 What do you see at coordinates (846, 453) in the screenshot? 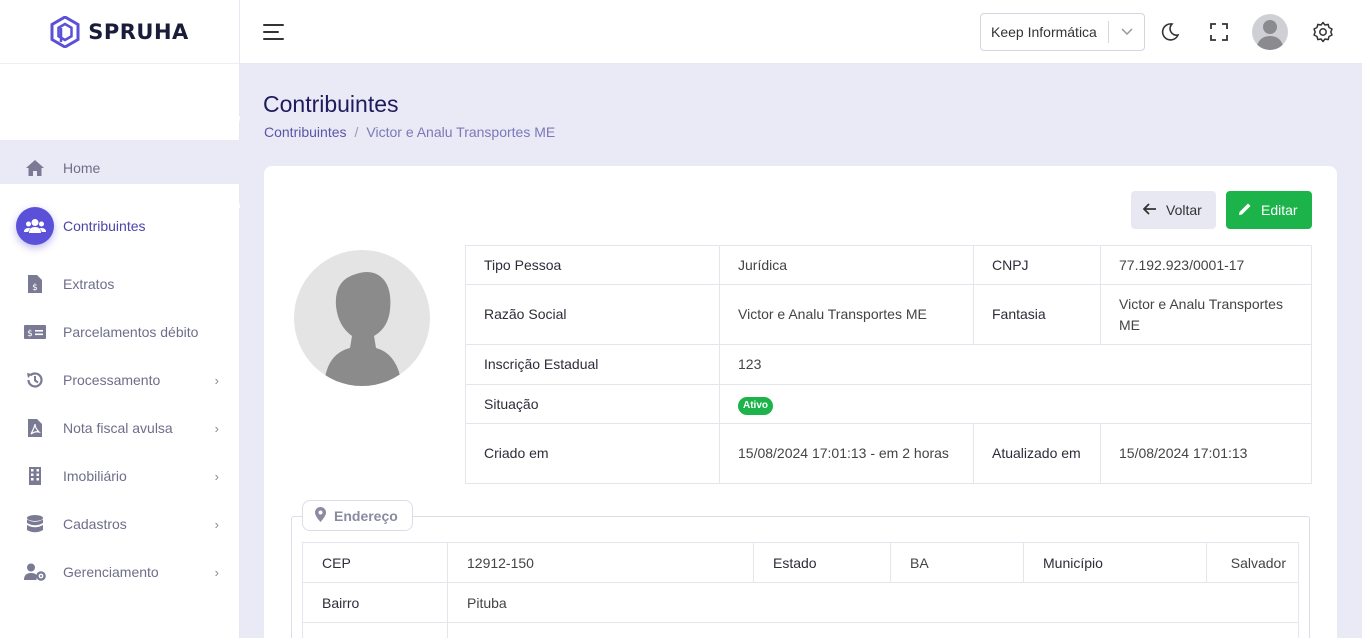
I see `criado-em-value: 15/08/2024 17:01:13 - em 2 horas` at bounding box center [846, 453].